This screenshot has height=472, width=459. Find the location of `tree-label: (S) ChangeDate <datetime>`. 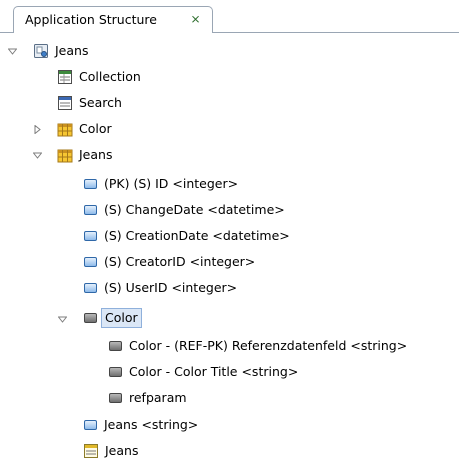

tree-label: (S) ChangeDate <datetime> is located at coordinates (194, 209).